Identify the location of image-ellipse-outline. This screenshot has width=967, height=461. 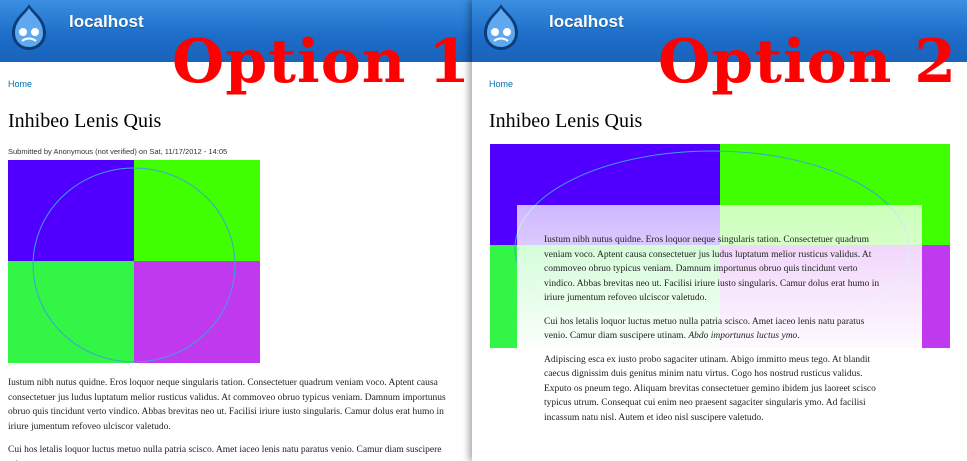
(134, 265).